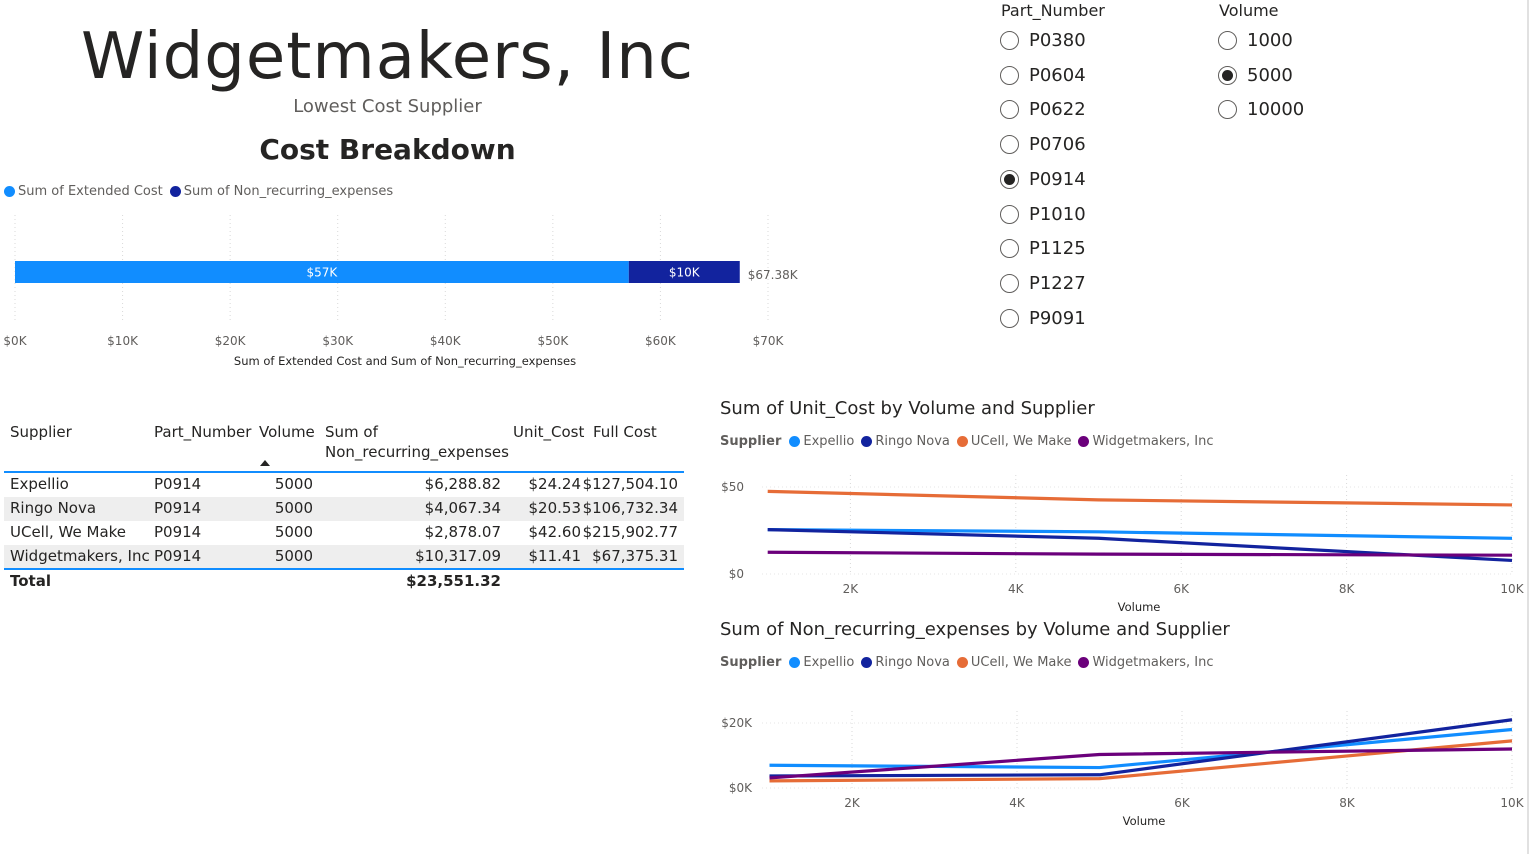 The width and height of the screenshot is (1530, 854). I want to click on part-number-option: P0706, so click(1043, 144).